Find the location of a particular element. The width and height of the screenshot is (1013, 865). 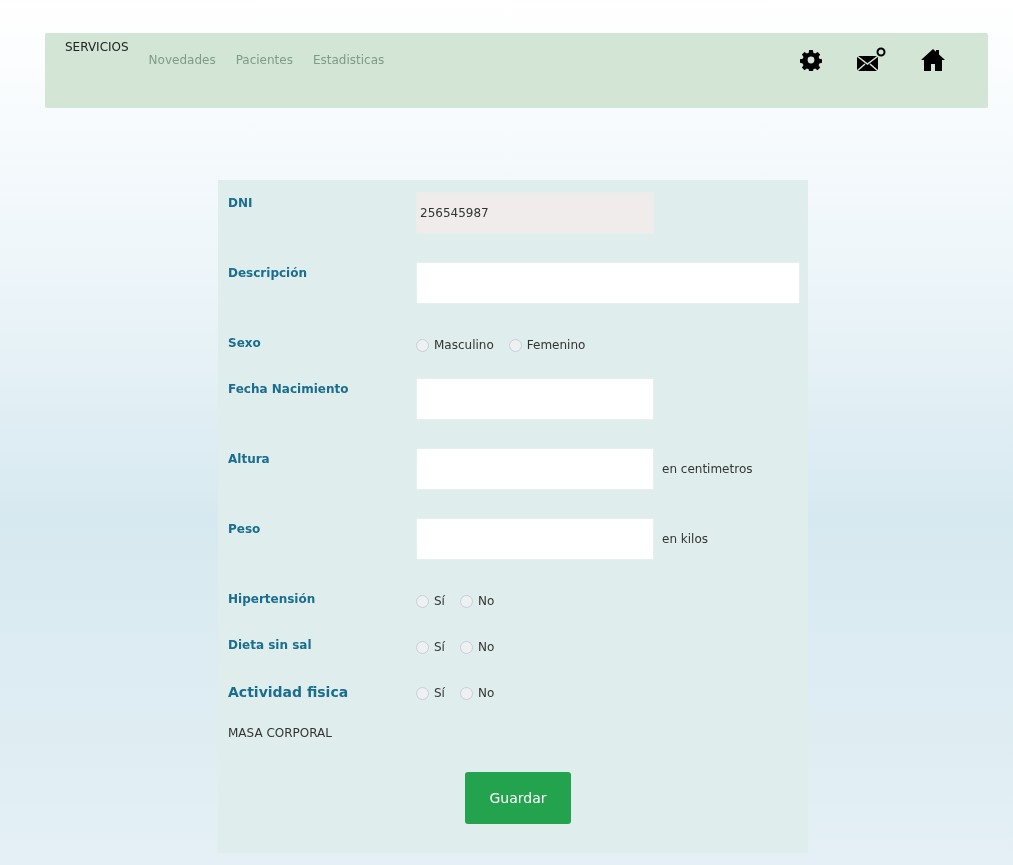

home-icon is located at coordinates (933, 60).